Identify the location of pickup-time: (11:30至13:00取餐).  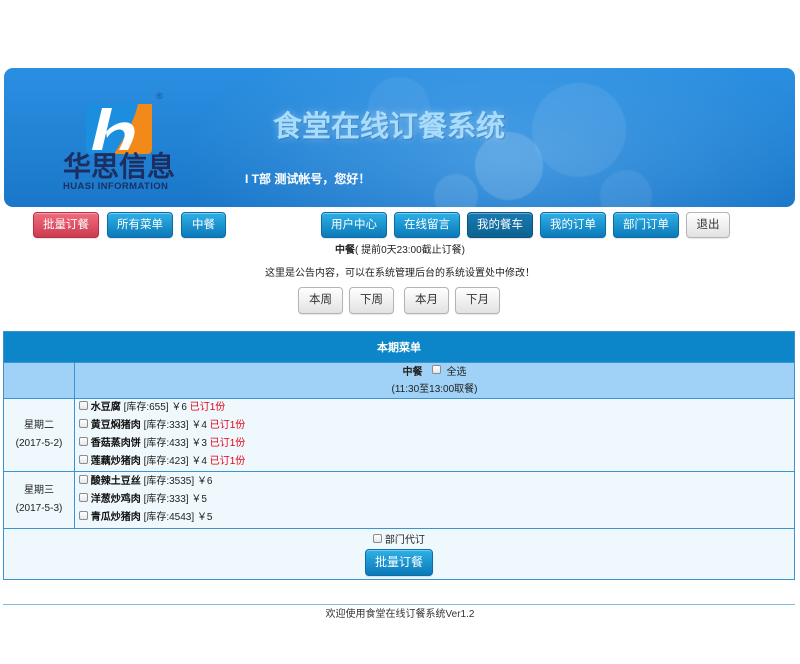
(434, 389).